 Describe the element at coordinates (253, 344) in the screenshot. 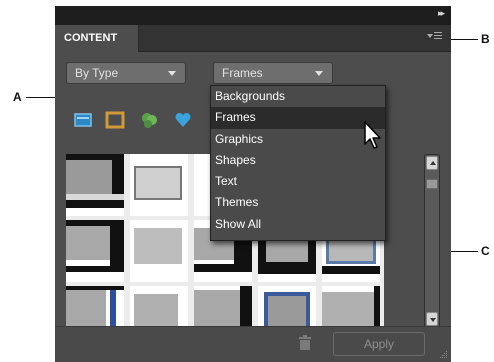

I see `panel-footer: Apply` at that location.